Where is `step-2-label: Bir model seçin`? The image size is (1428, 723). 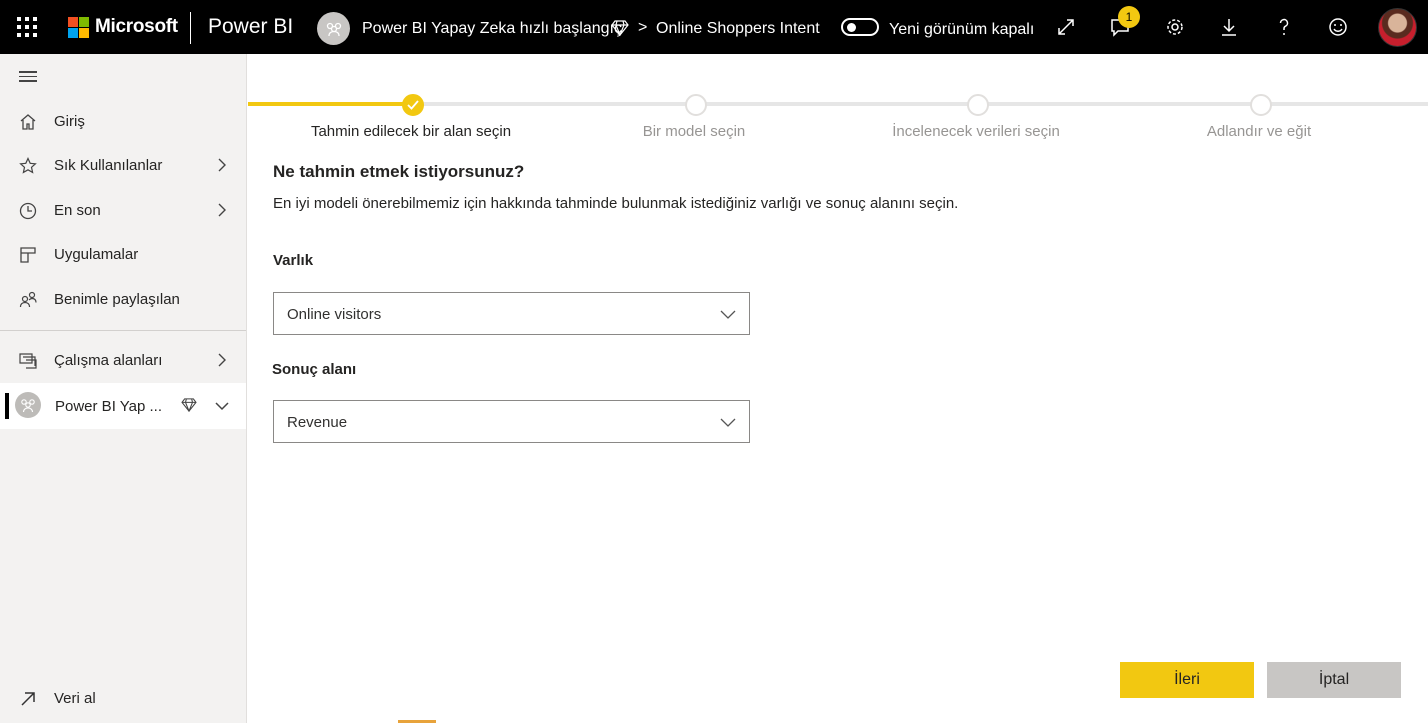 step-2-label: Bir model seçin is located at coordinates (694, 131).